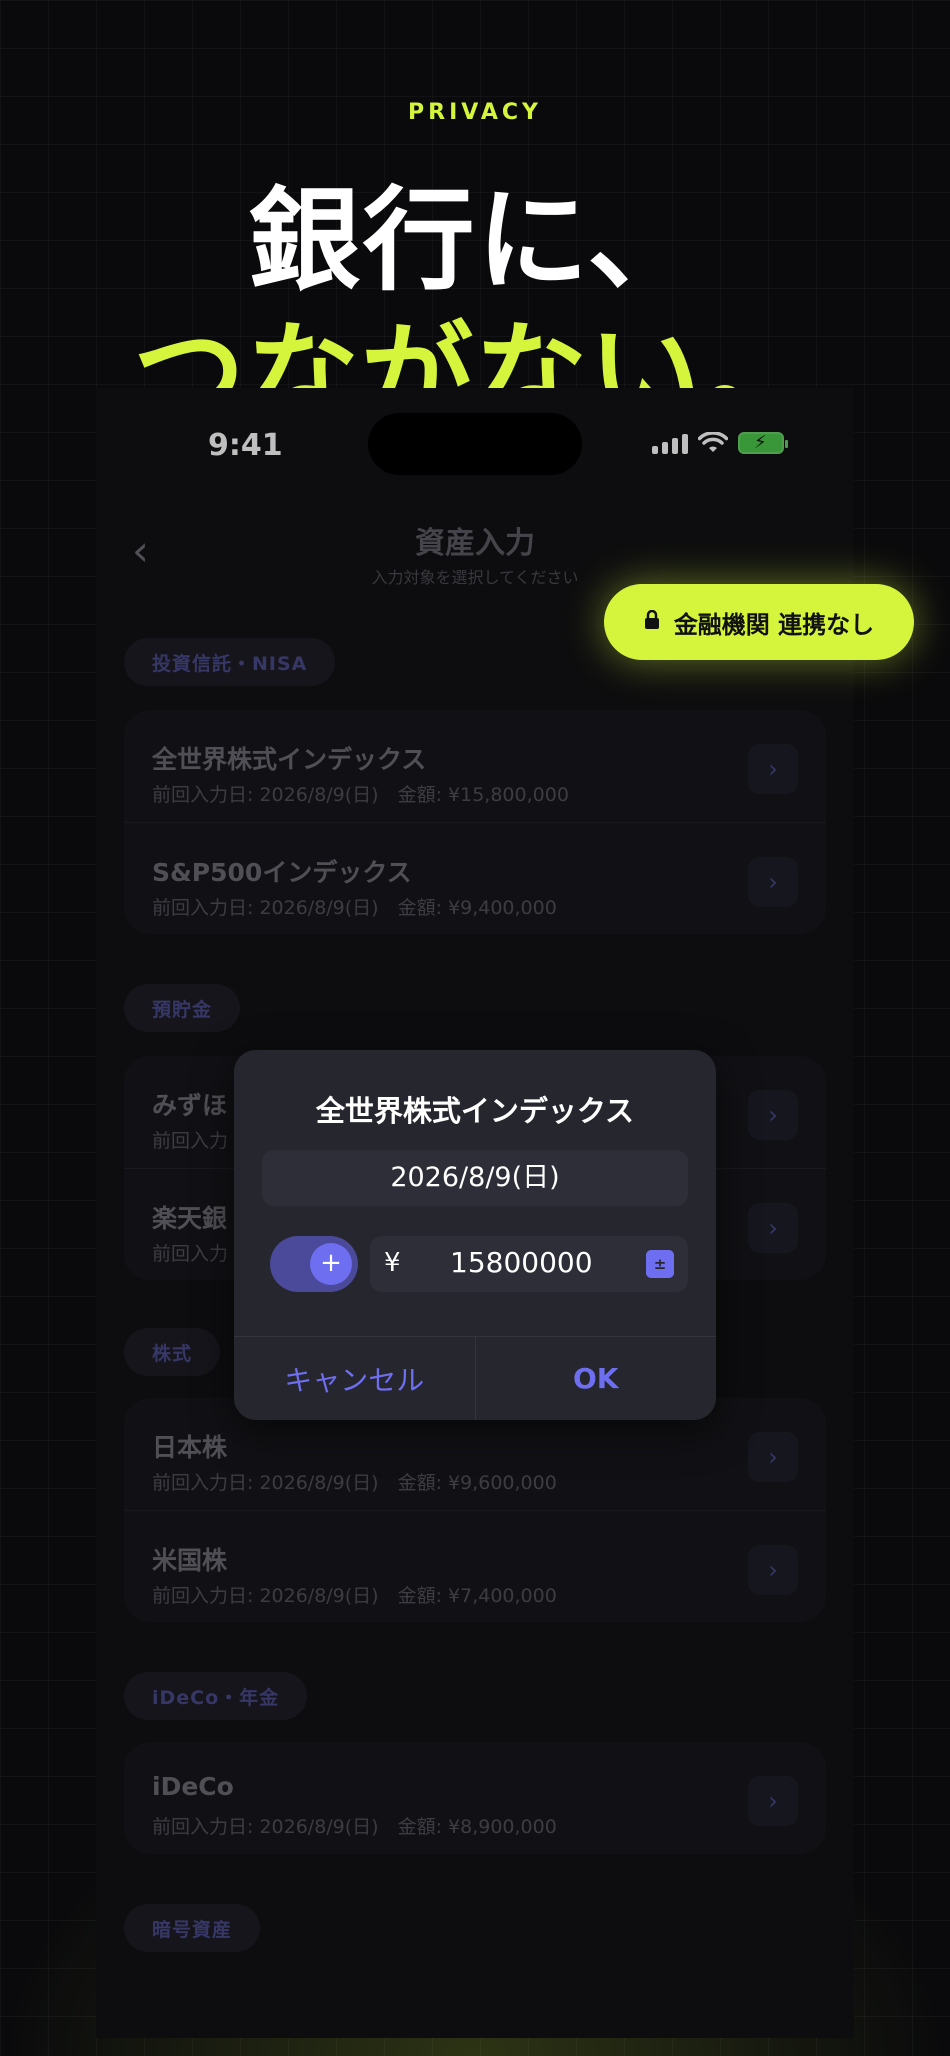 This screenshot has height=2056, width=950. I want to click on plus-icon: +, so click(331, 1264).